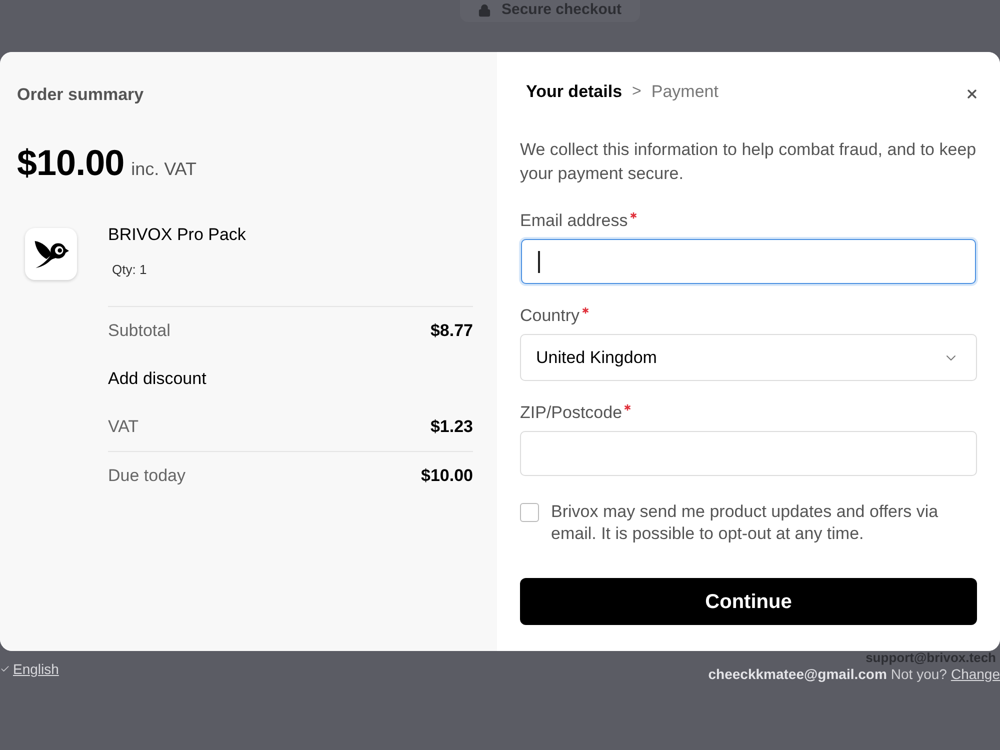 The image size is (1000, 750). Describe the element at coordinates (451, 331) in the screenshot. I see `summary-amount: $8.77` at that location.